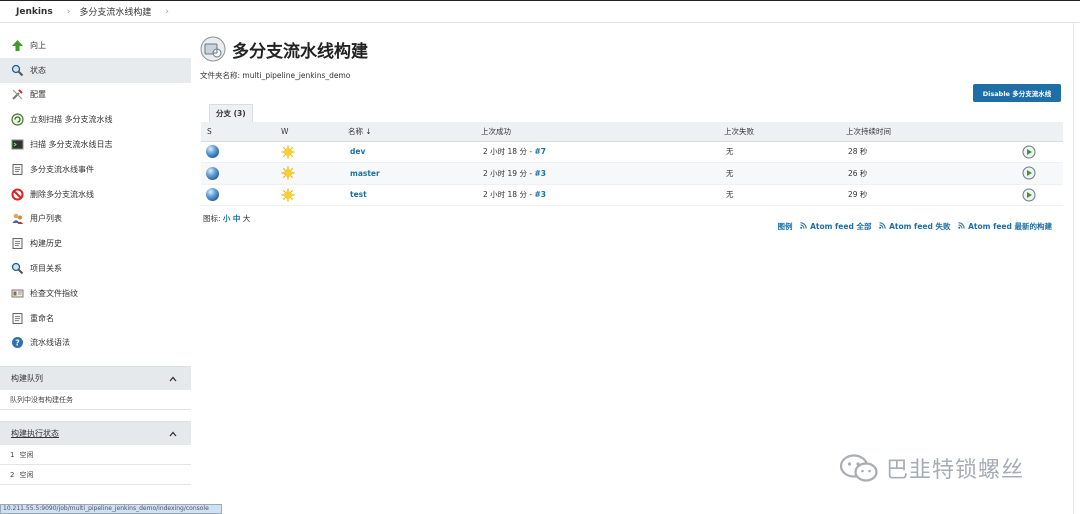 The image size is (1080, 514). What do you see at coordinates (632, 152) in the screenshot?
I see `table-row: dev 2 小时 18 分 - #7 无 28 秒` at bounding box center [632, 152].